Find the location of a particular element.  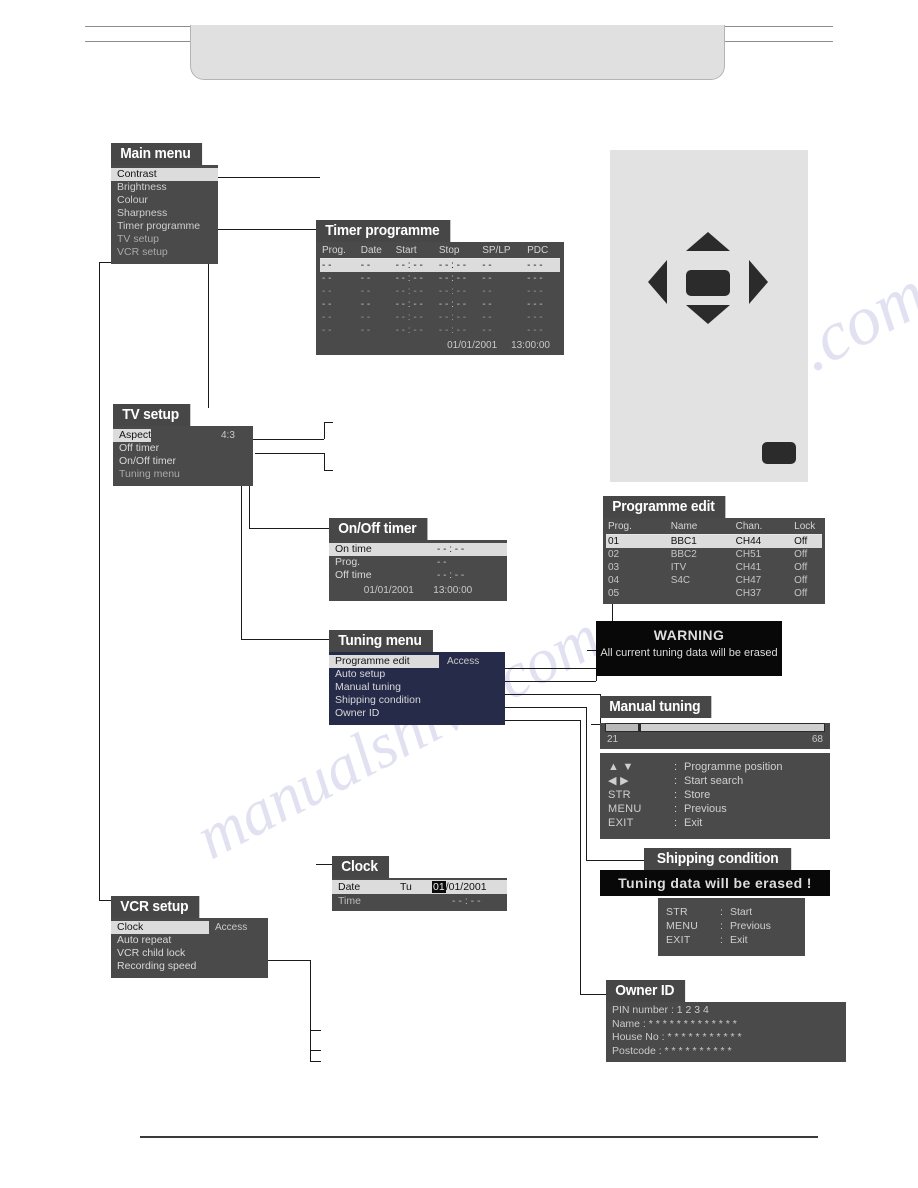

main-menu-item-vcr-setup: VCR setup is located at coordinates (164, 252).